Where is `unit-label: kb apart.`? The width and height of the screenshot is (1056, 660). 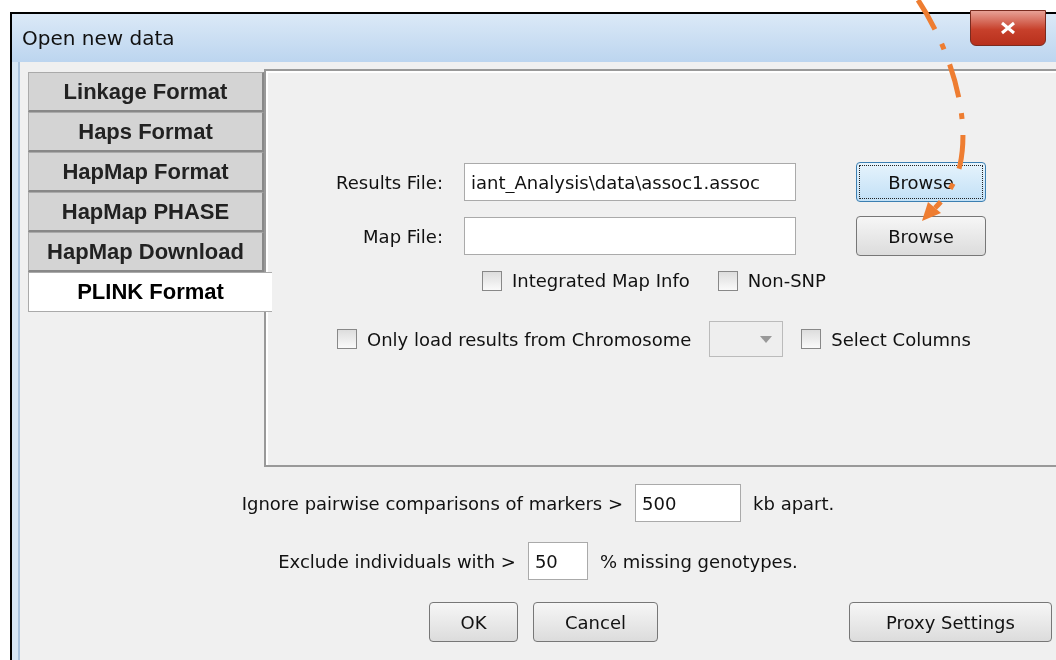 unit-label: kb apart. is located at coordinates (794, 503).